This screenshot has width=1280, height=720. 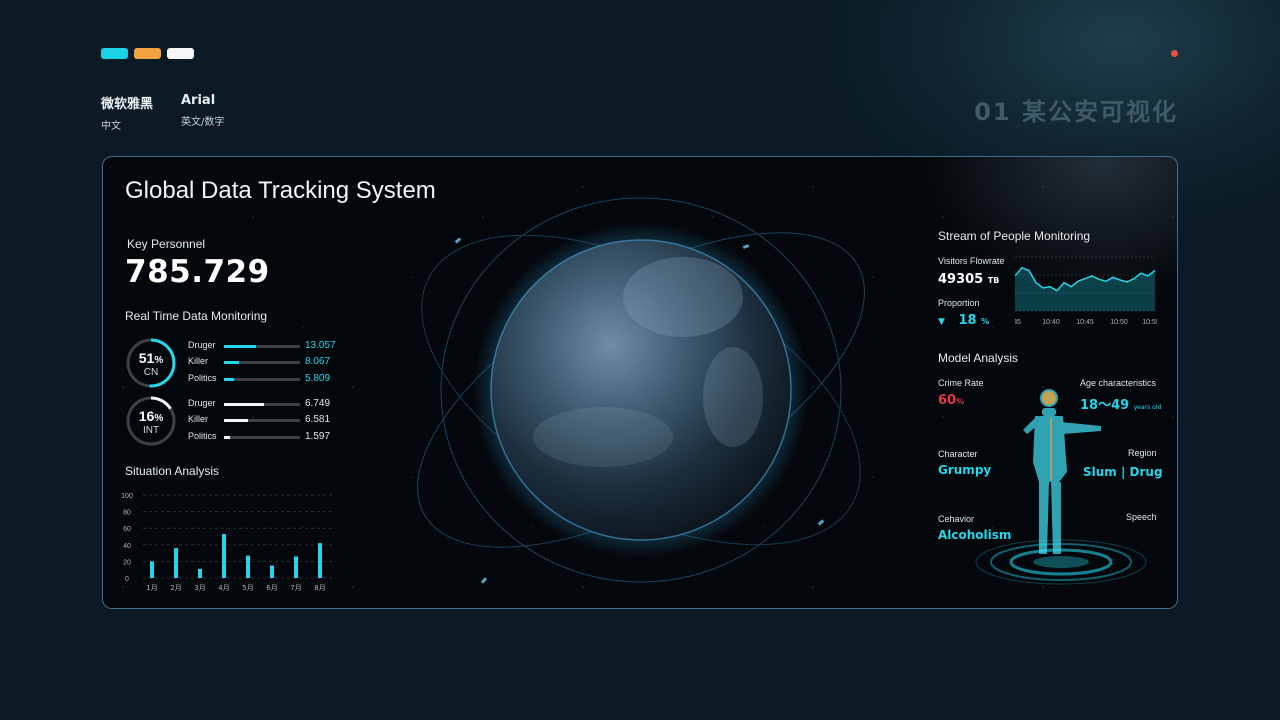 What do you see at coordinates (1123, 472) in the screenshot?
I see `region-value: Slum | Drug` at bounding box center [1123, 472].